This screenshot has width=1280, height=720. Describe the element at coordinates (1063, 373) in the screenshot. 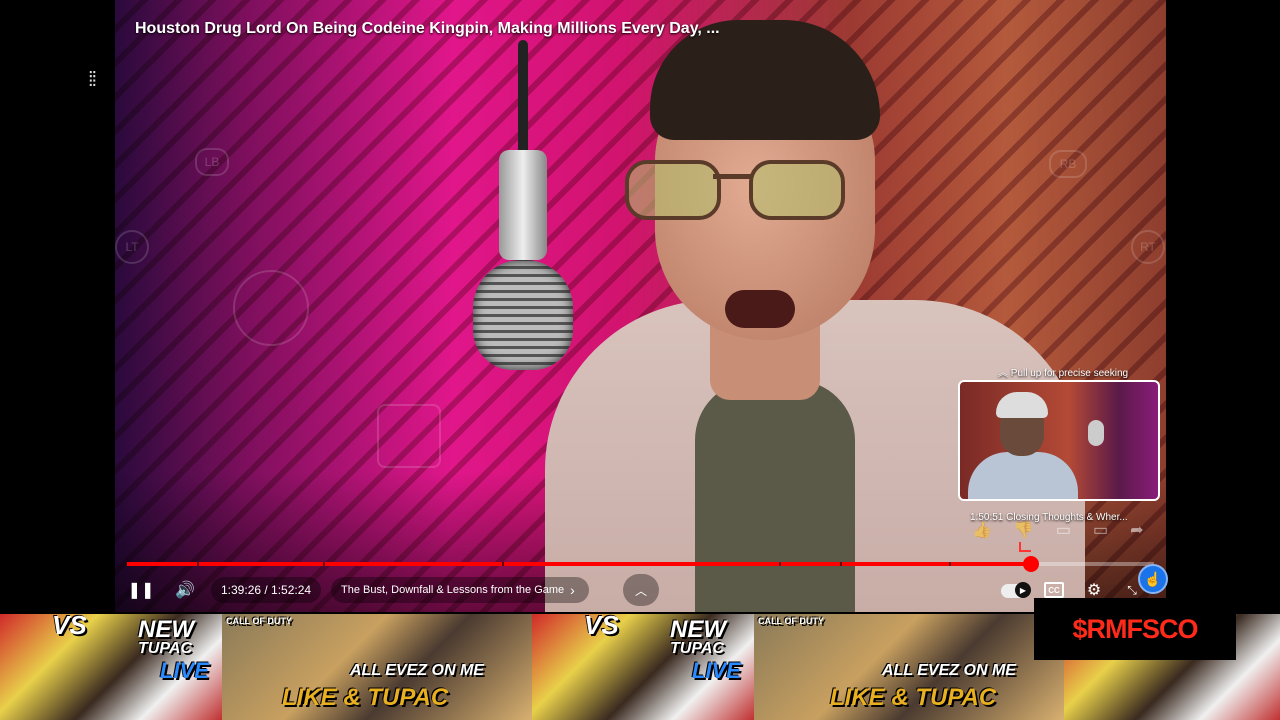

I see `seek-hint: ︽ Pull up for precise seeking` at that location.